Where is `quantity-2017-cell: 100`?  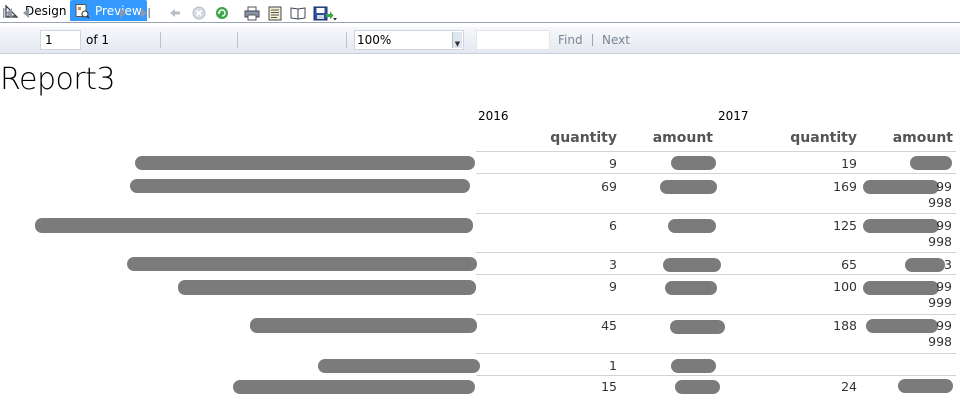 quantity-2017-cell: 100 is located at coordinates (845, 286).